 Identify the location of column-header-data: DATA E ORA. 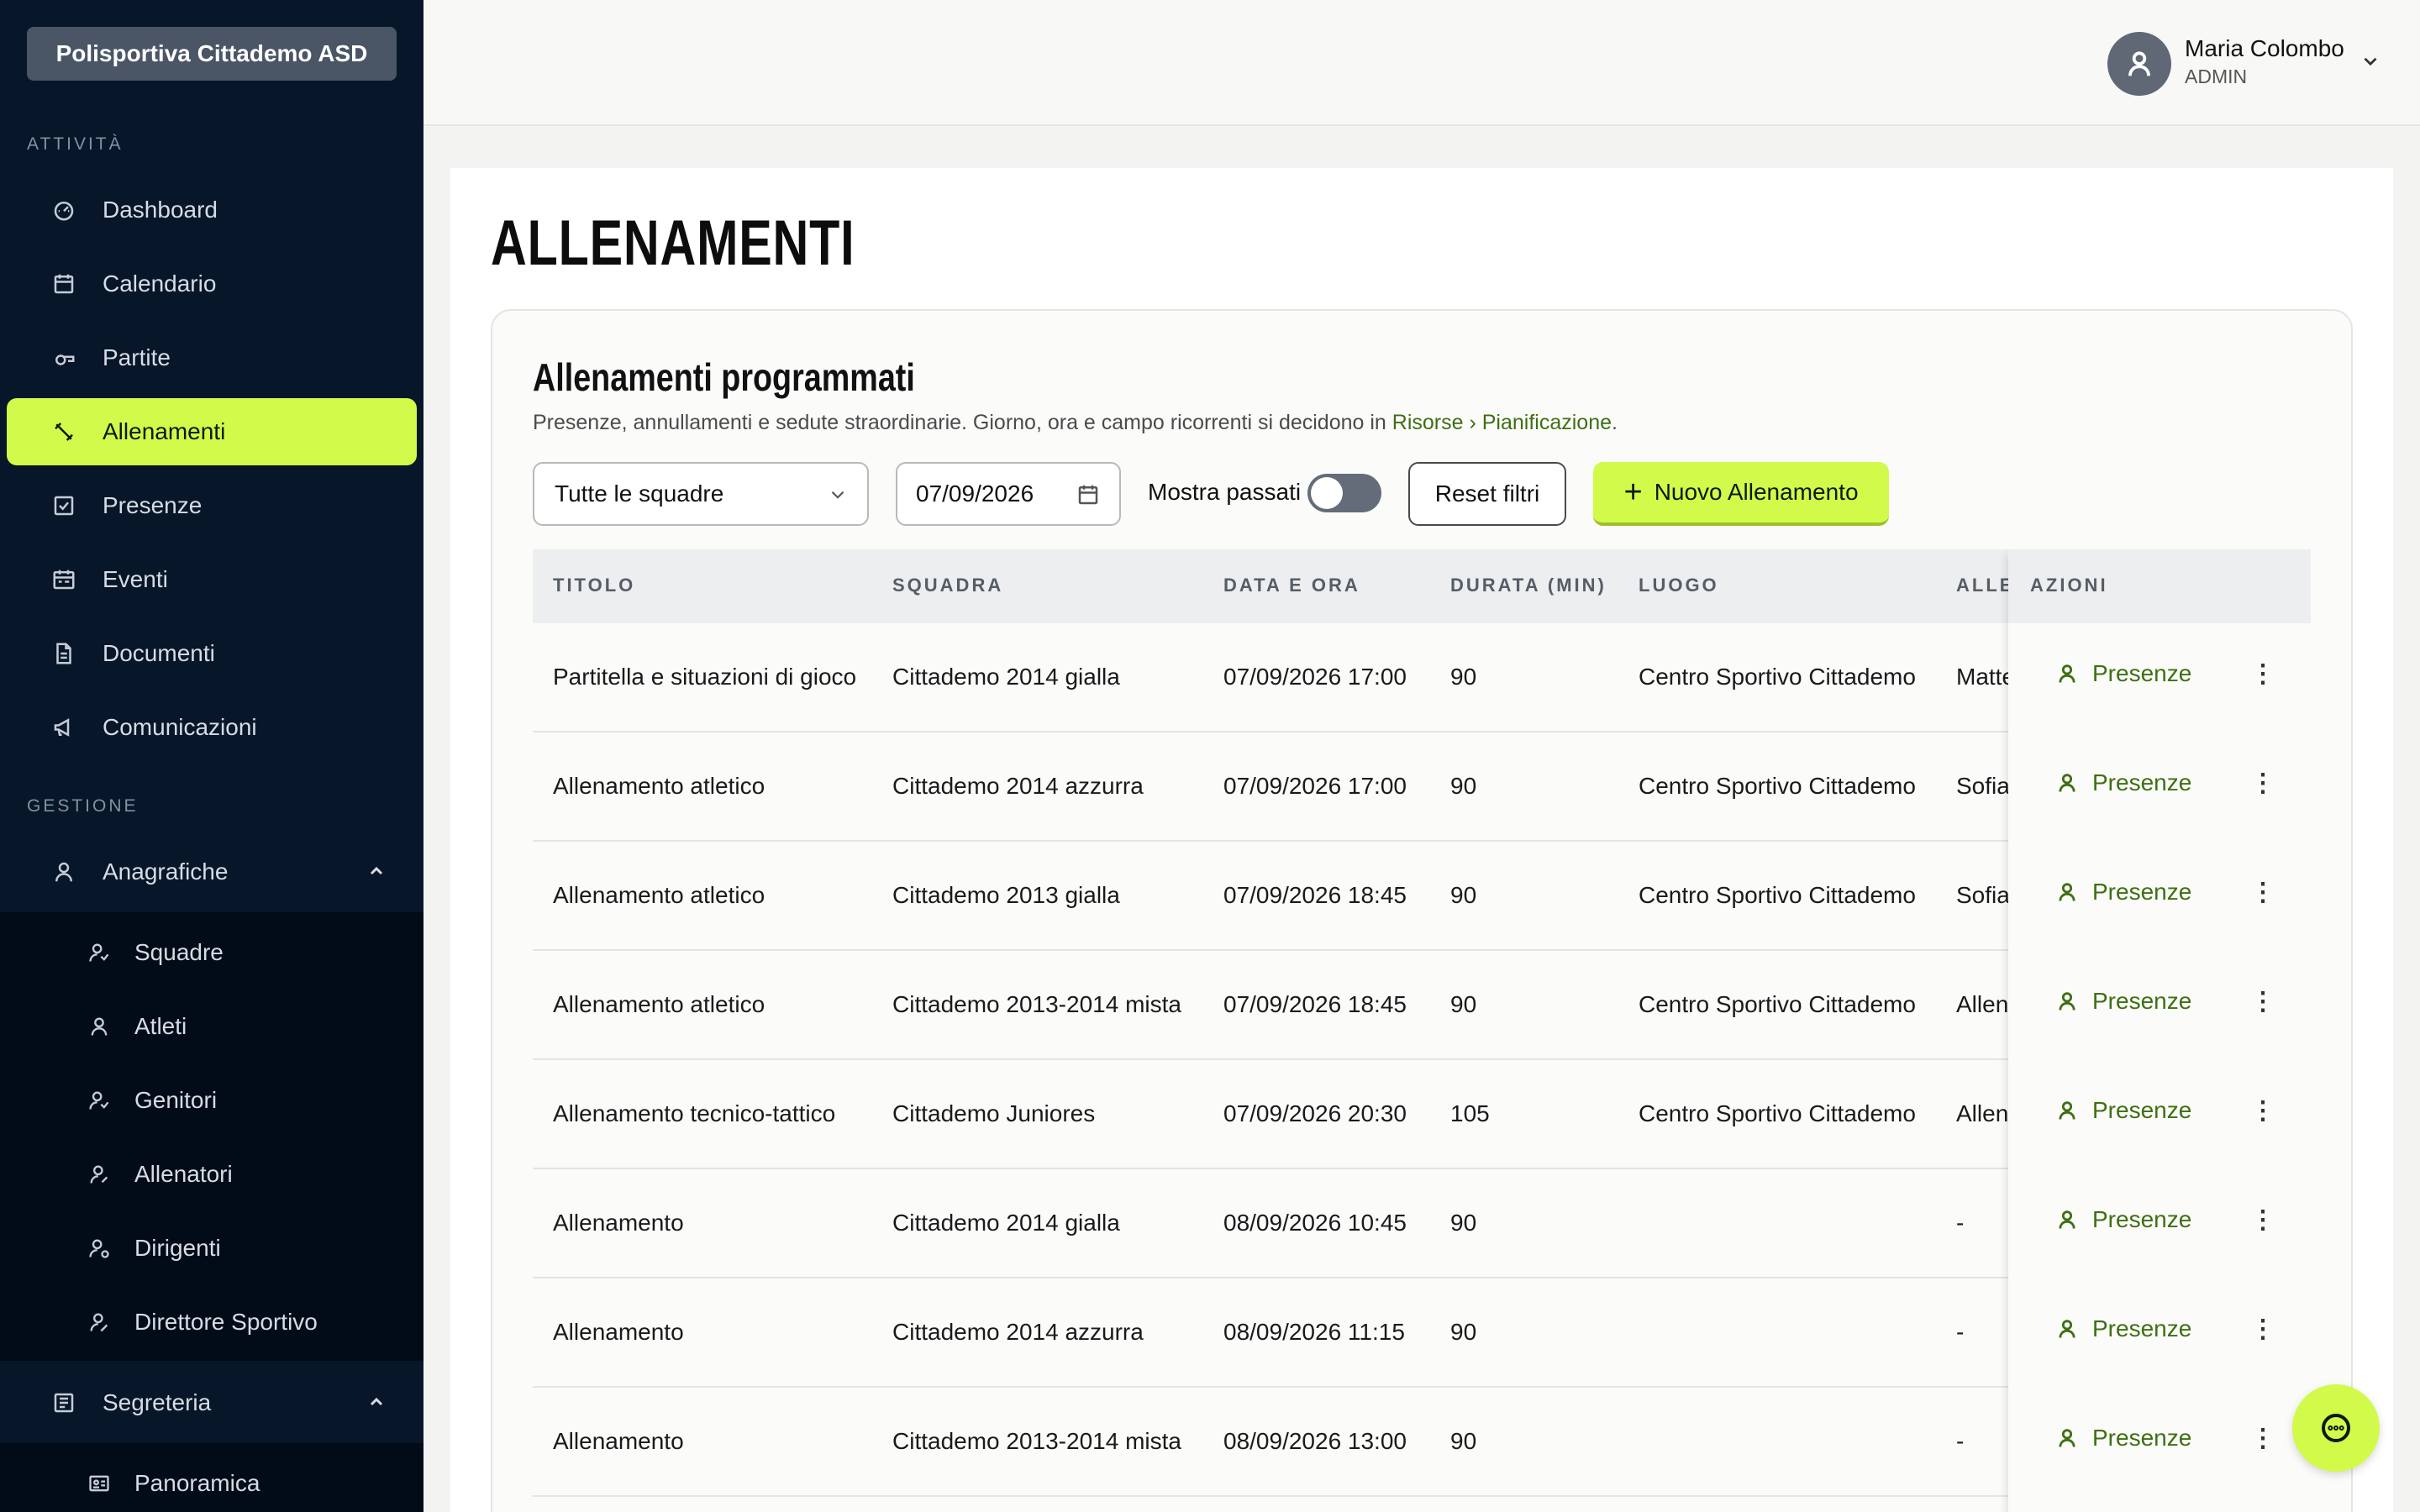
(1291, 585).